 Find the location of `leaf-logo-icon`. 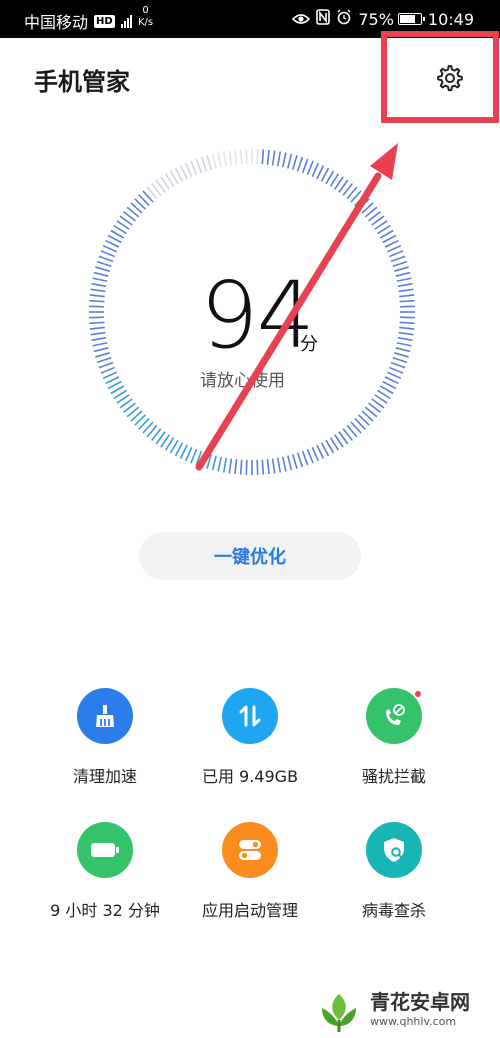

leaf-logo-icon is located at coordinates (339, 1013).